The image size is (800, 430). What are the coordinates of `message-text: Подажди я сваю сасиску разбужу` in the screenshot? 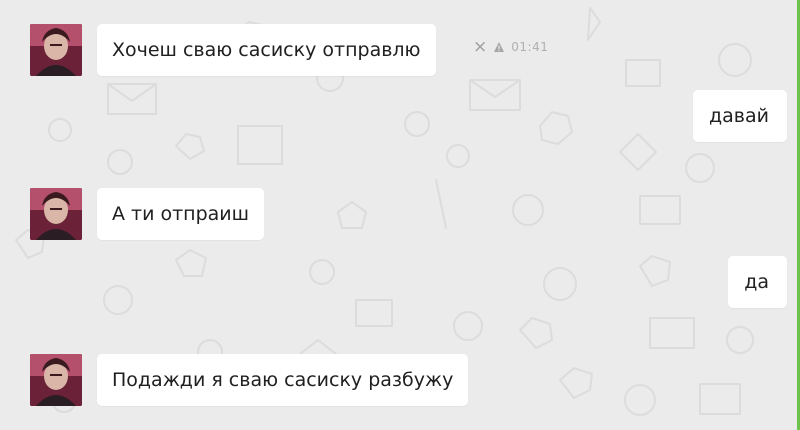 It's located at (283, 380).